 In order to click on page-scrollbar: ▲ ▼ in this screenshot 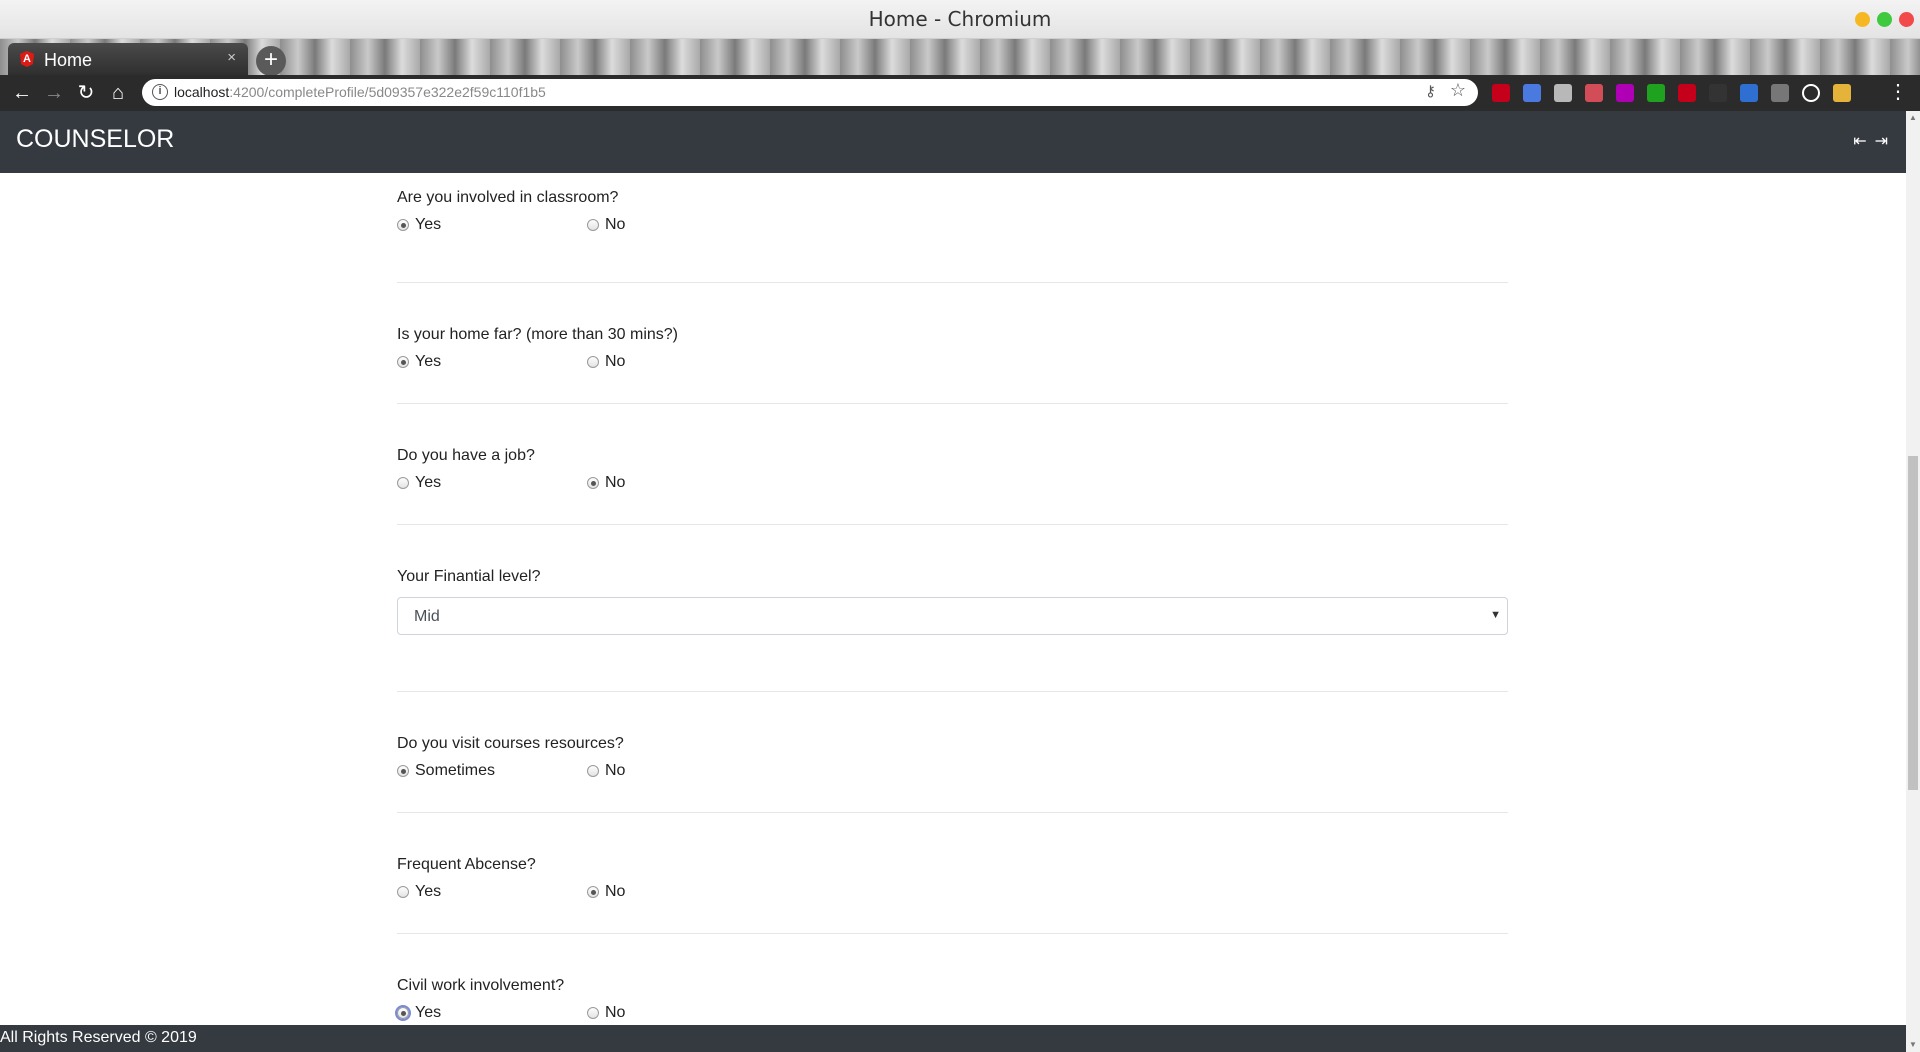, I will do `click(1913, 581)`.